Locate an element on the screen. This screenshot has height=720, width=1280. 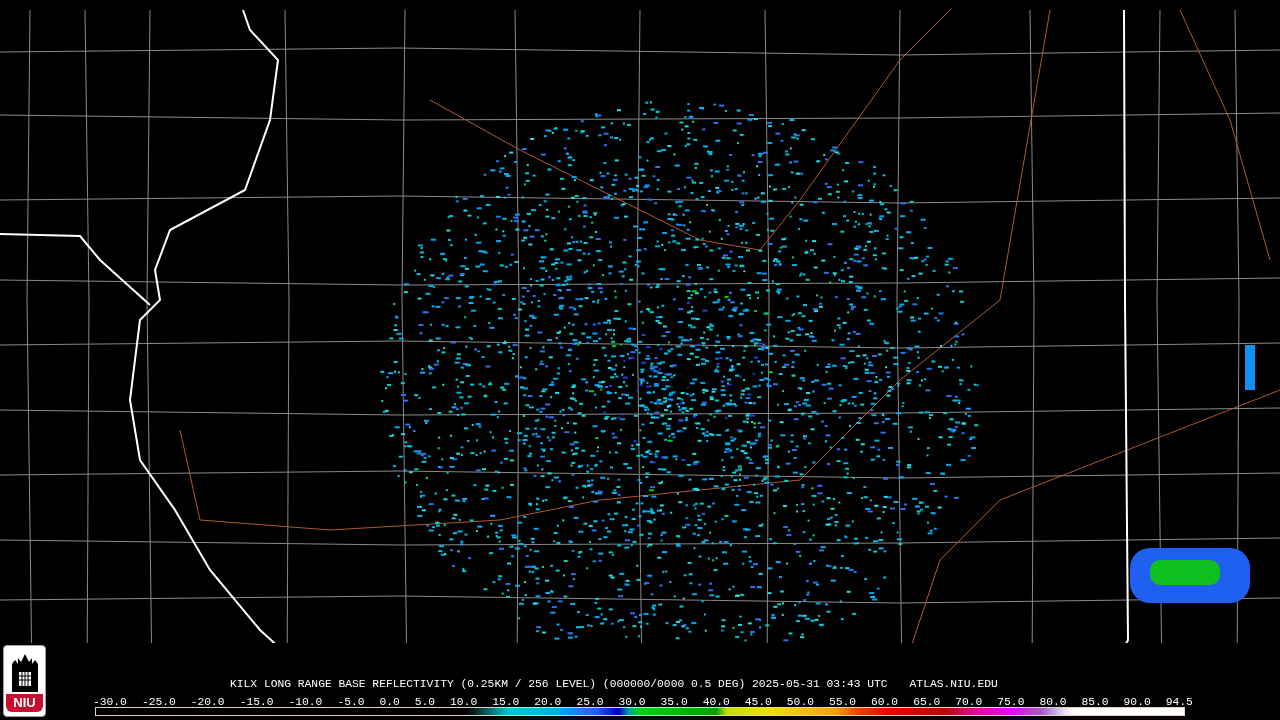
scale-label: -25.0 is located at coordinates (158, 702).